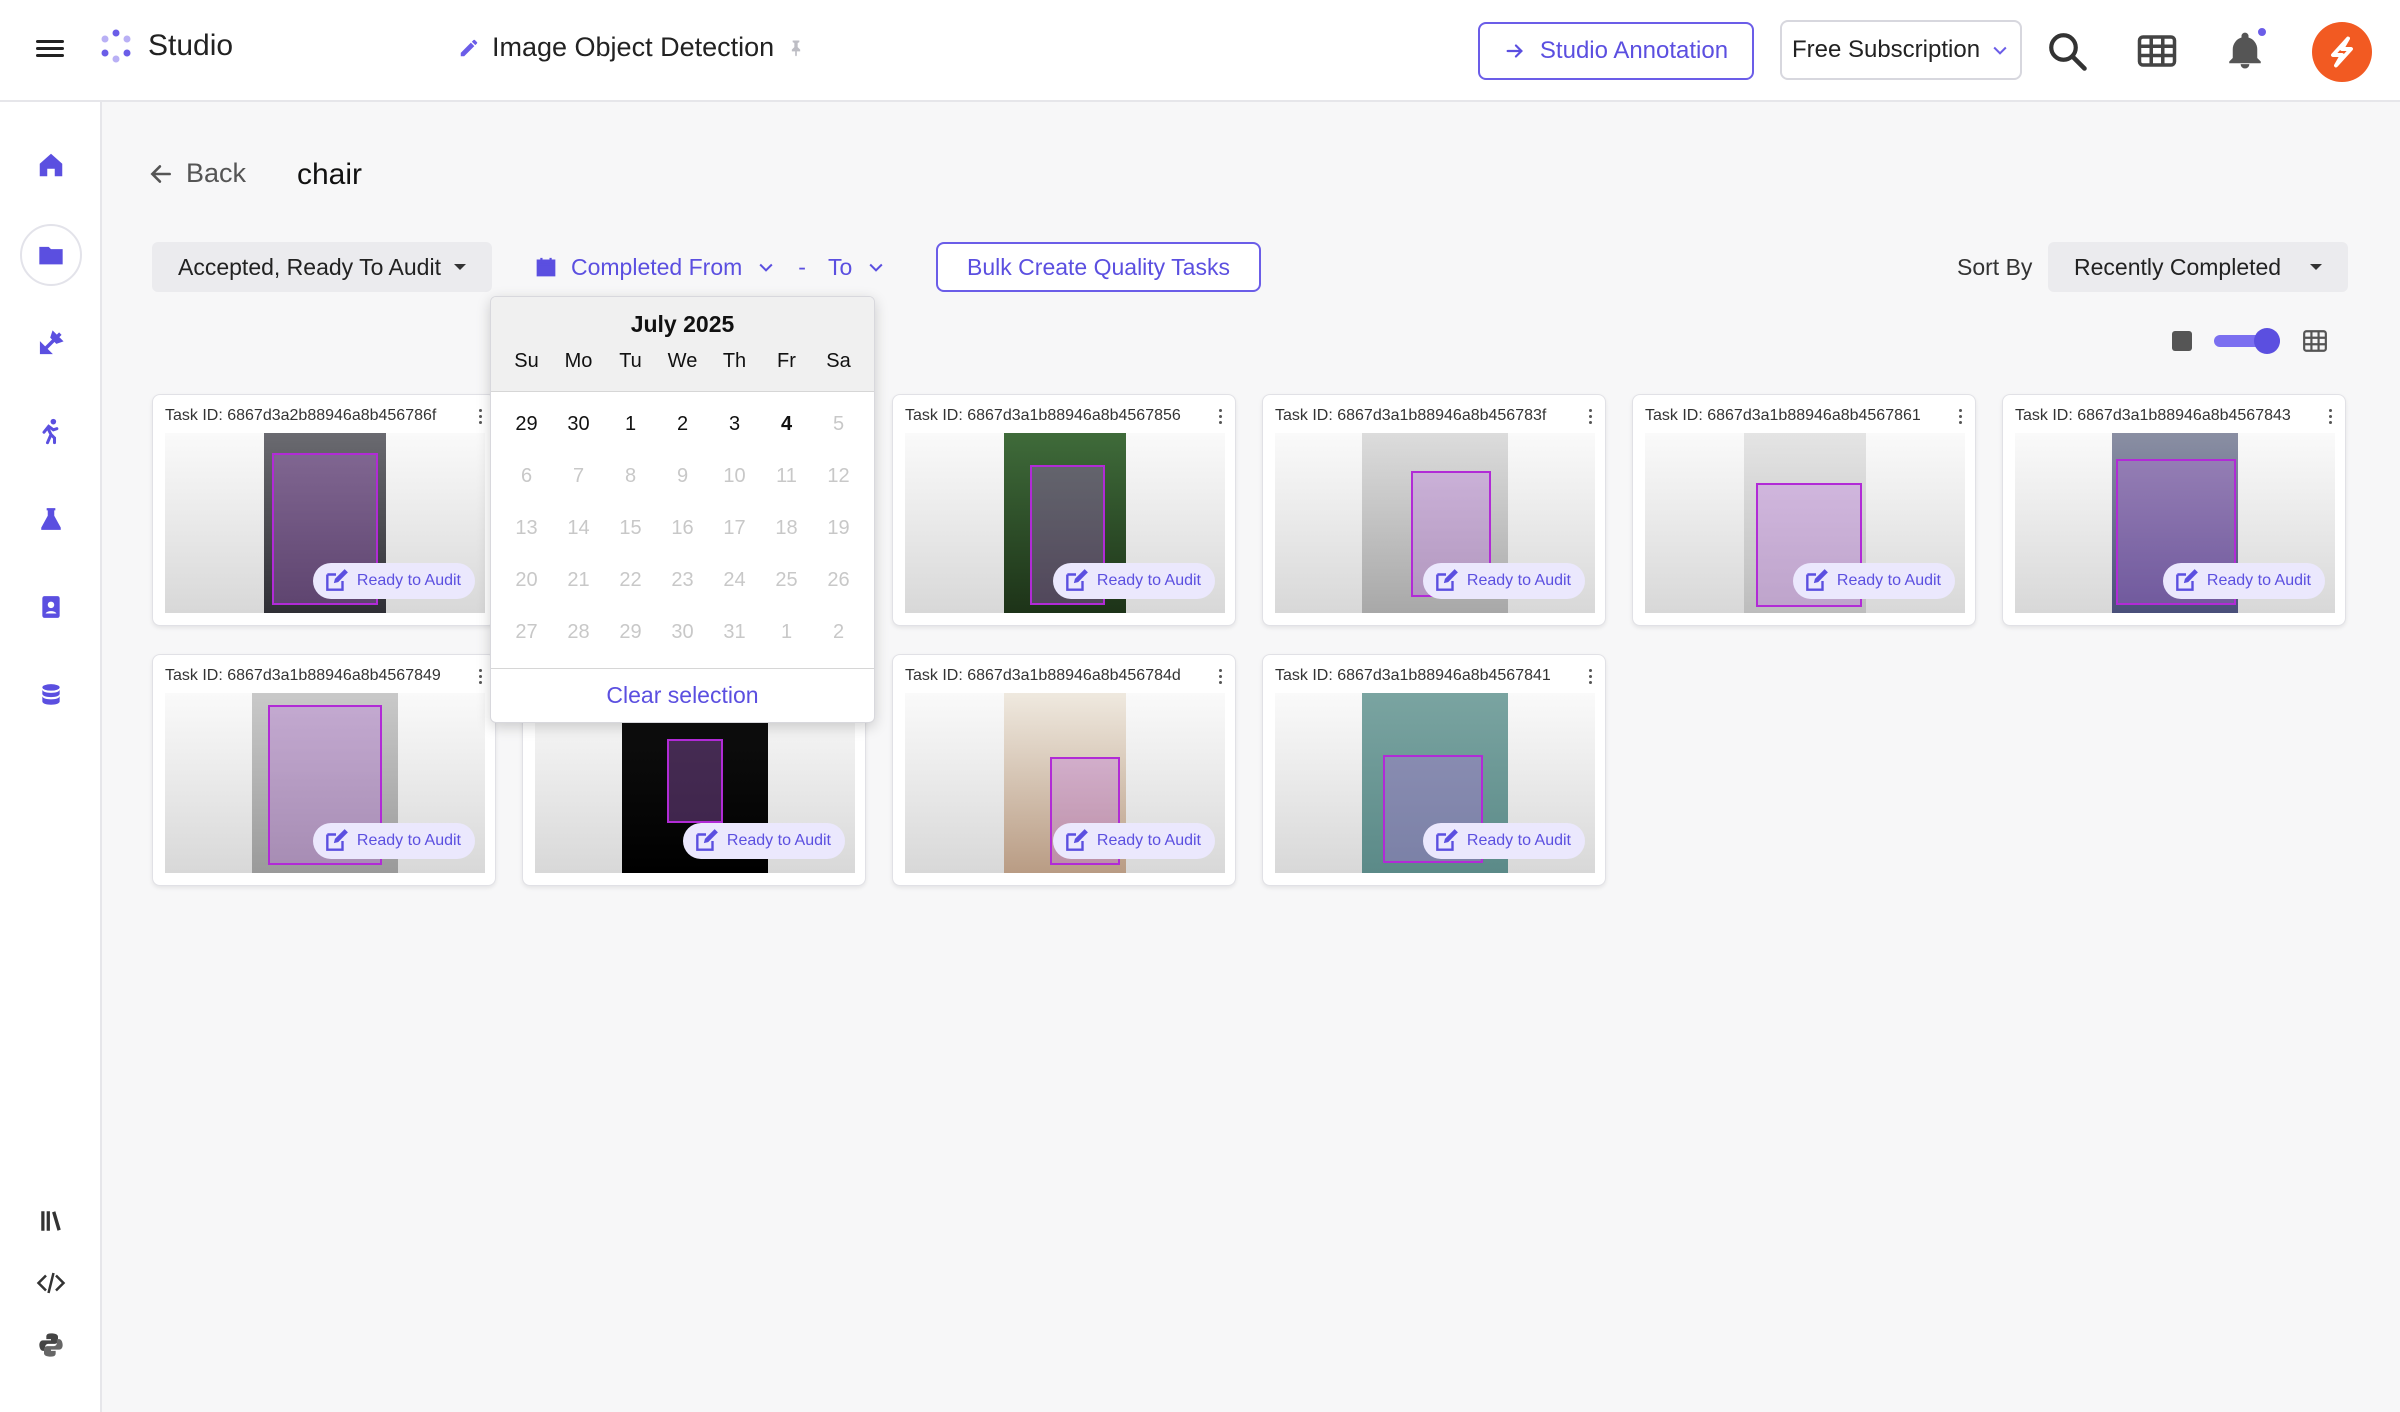  Describe the element at coordinates (2246, 49) in the screenshot. I see `notifications` at that location.